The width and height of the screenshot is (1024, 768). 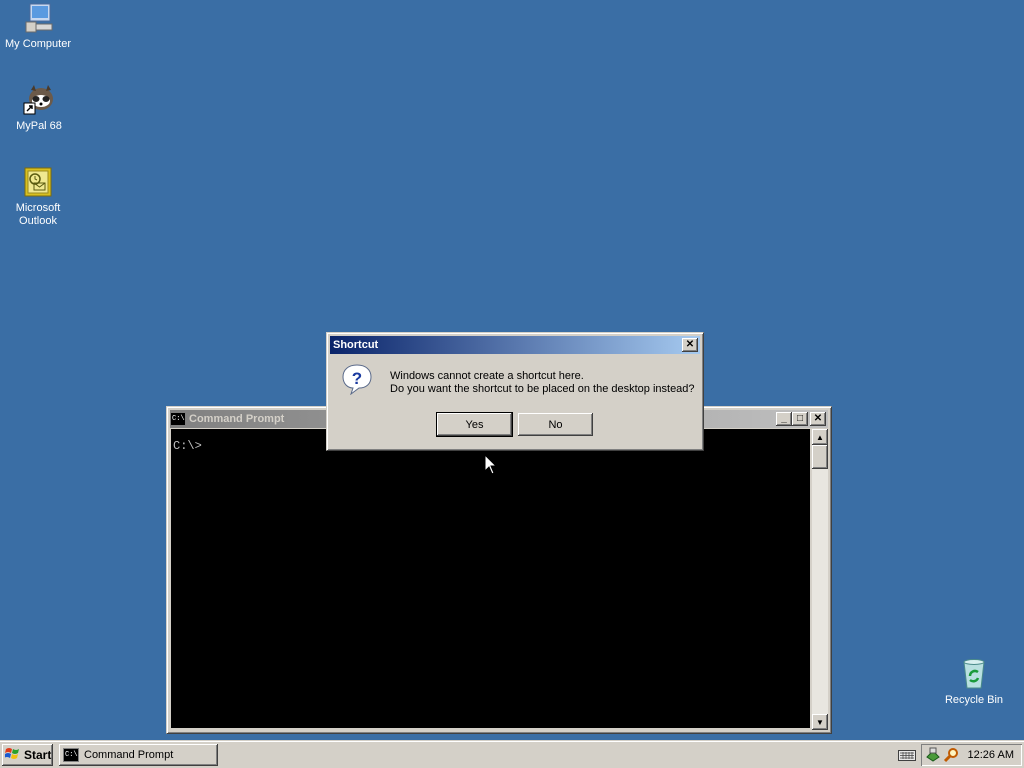 I want to click on desktop-icon-recycle-bin: Recycle Bin, so click(x=974, y=682).